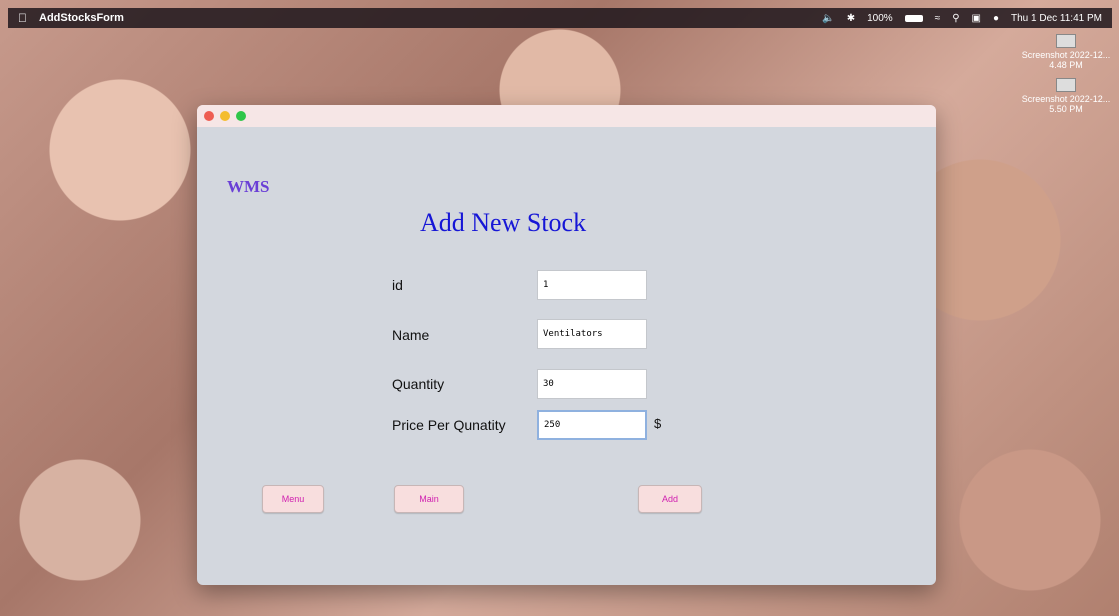 The image size is (1119, 616). Describe the element at coordinates (411, 335) in the screenshot. I see `name-label: Name` at that location.